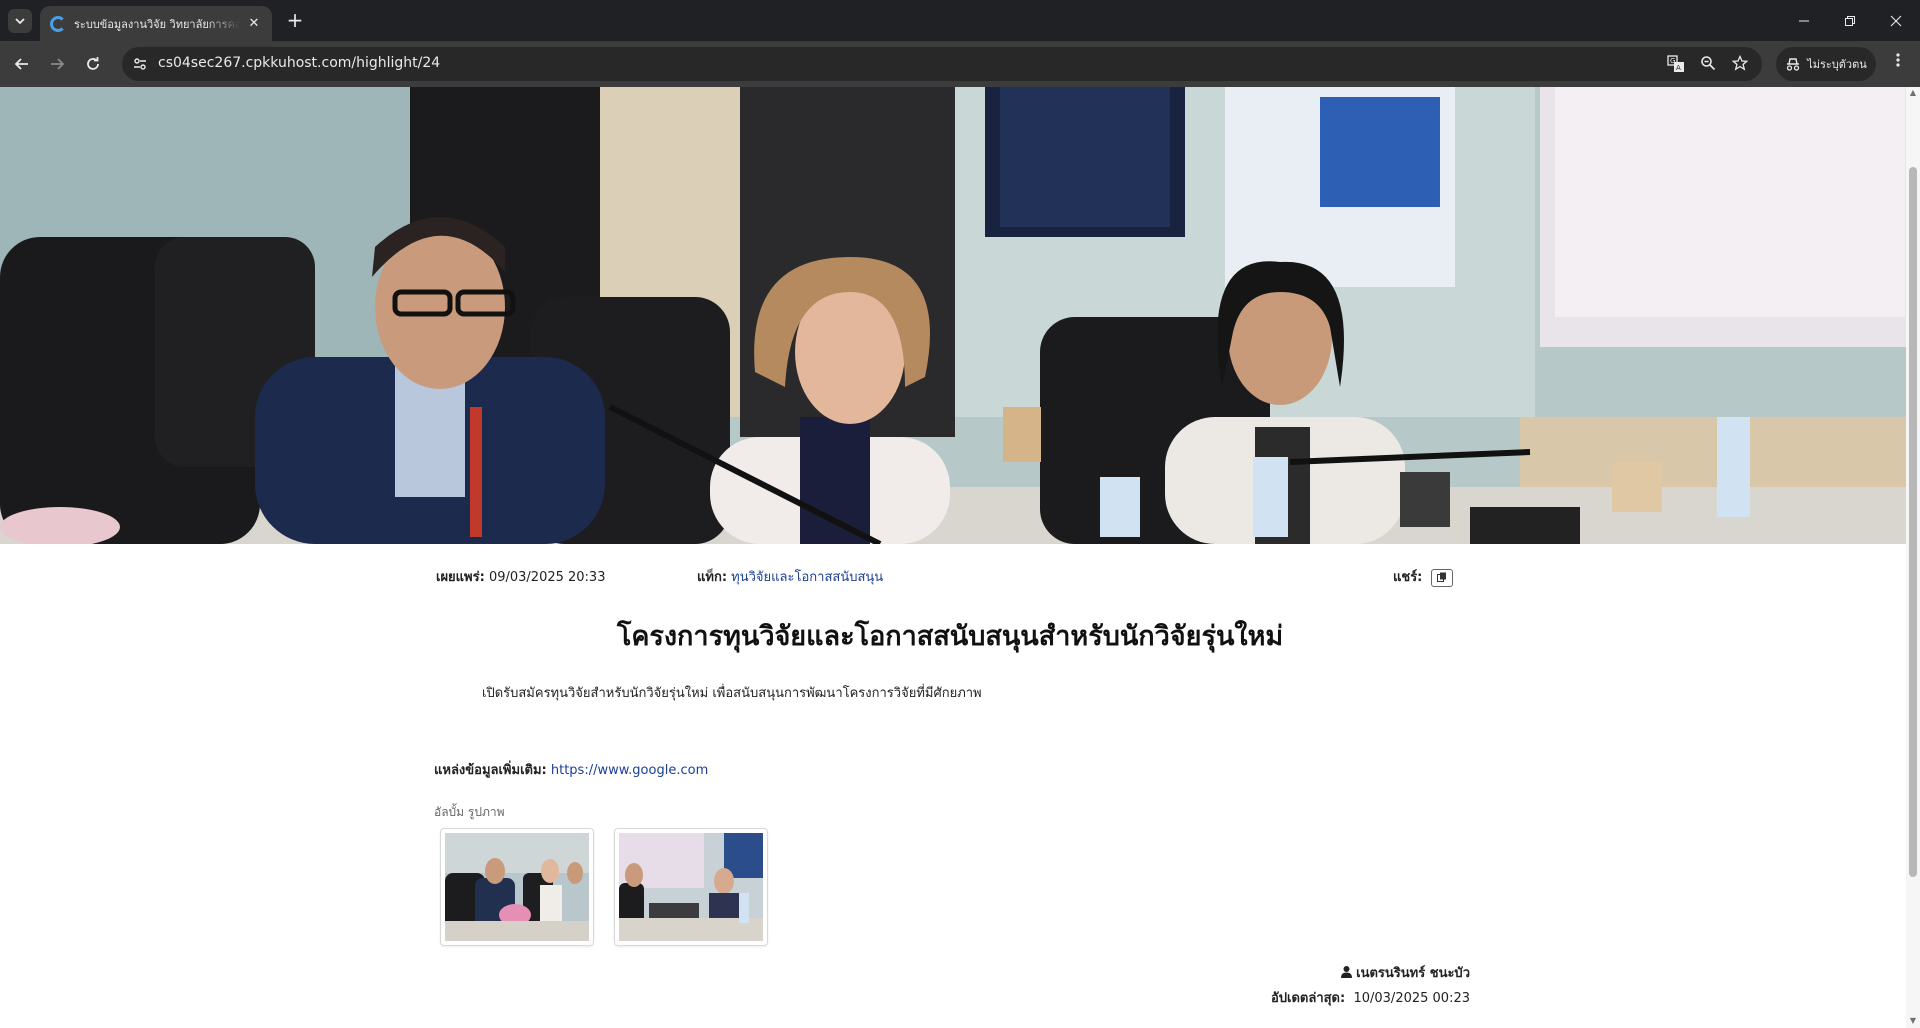 The width and height of the screenshot is (1920, 1028). Describe the element at coordinates (1913, 1021) in the screenshot. I see `scroll-down-icon: ▼` at that location.